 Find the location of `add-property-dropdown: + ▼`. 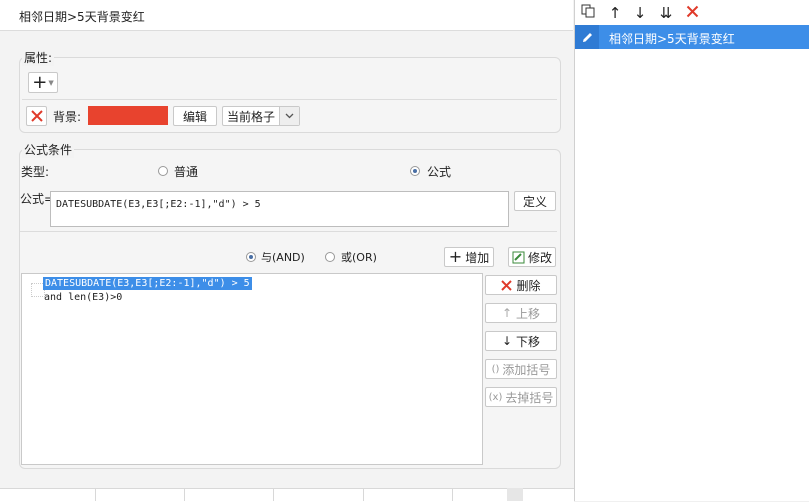

add-property-dropdown: + ▼ is located at coordinates (43, 82).